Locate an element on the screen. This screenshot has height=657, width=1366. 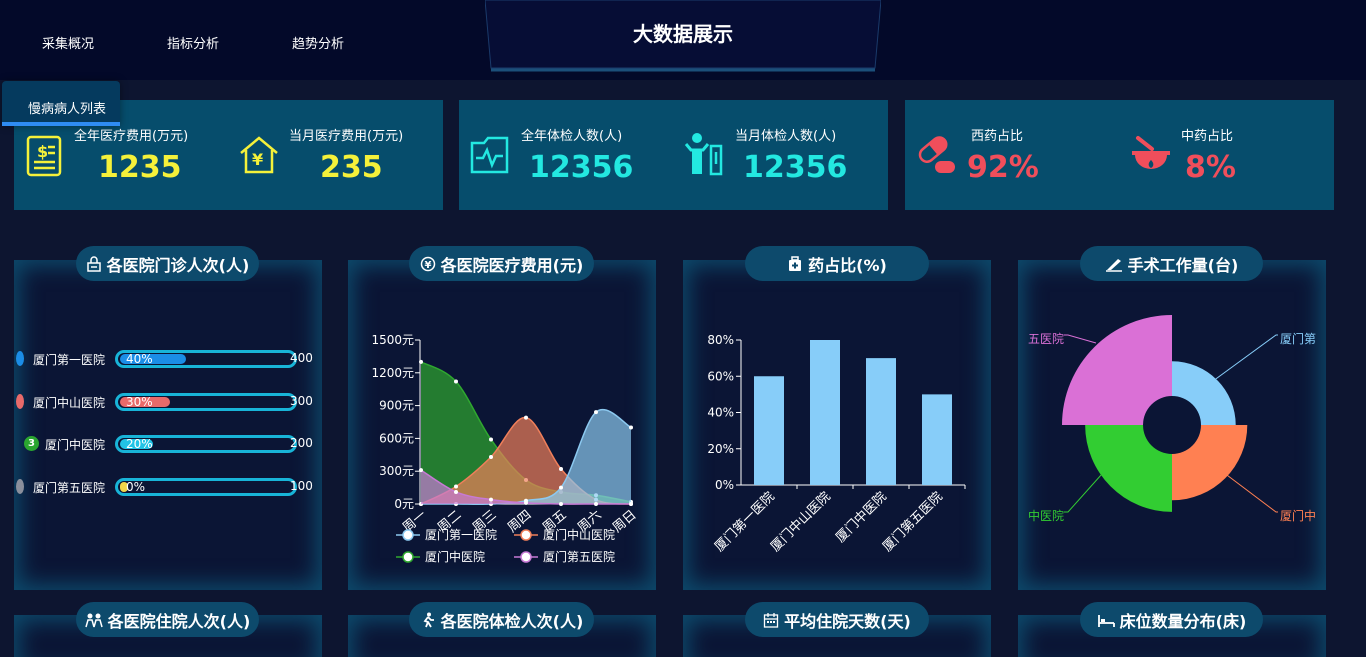
outpatient-row: 厦门第一医院 40% 400 is located at coordinates (164, 359).